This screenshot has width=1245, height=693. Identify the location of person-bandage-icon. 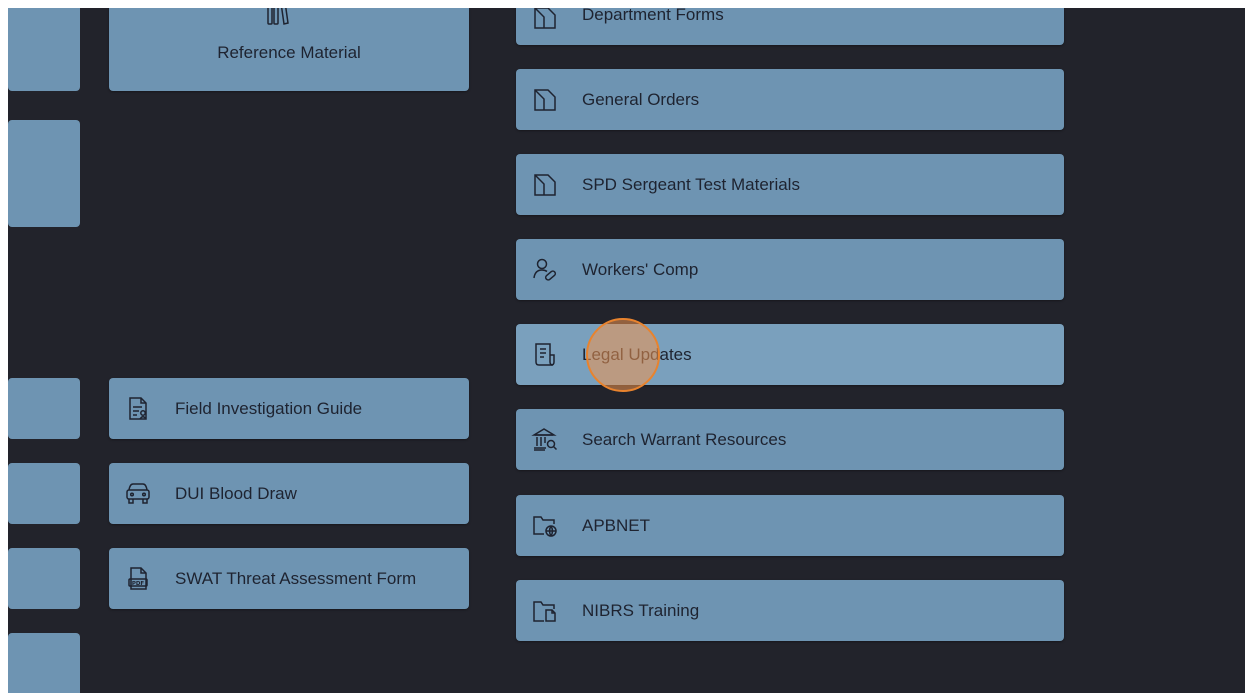
(545, 270).